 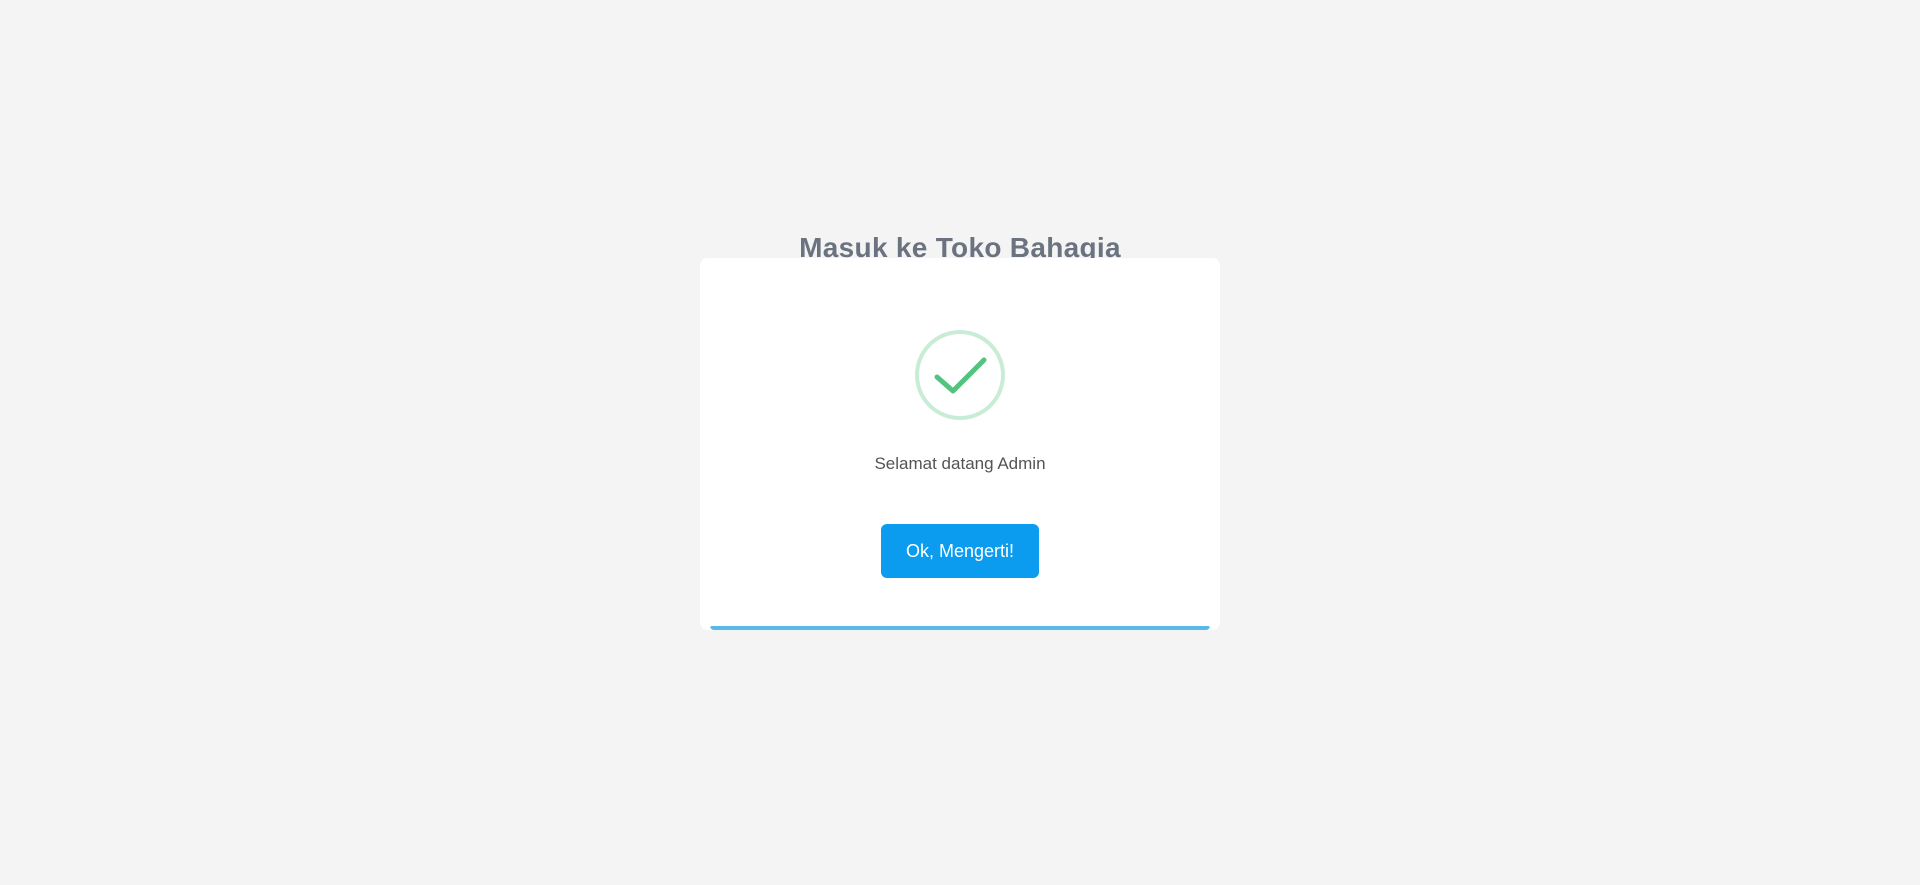 I want to click on success-check-icon, so click(x=960, y=375).